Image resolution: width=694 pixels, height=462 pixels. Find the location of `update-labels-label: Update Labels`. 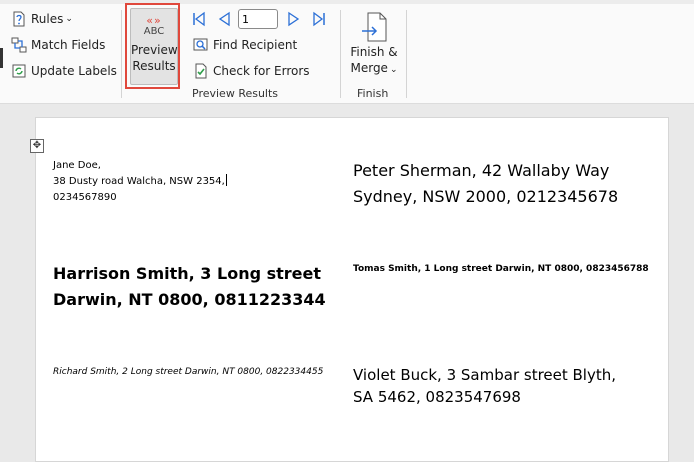

update-labels-label: Update Labels is located at coordinates (74, 71).